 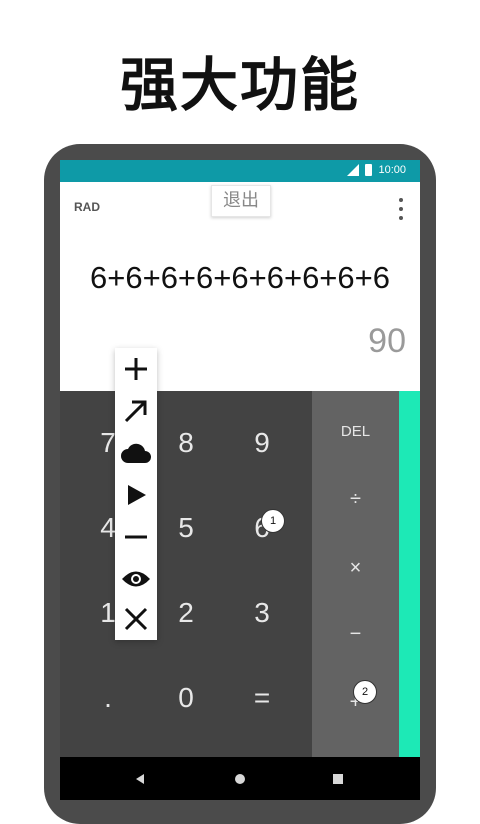 What do you see at coordinates (387, 341) in the screenshot?
I see `result-display: 90` at bounding box center [387, 341].